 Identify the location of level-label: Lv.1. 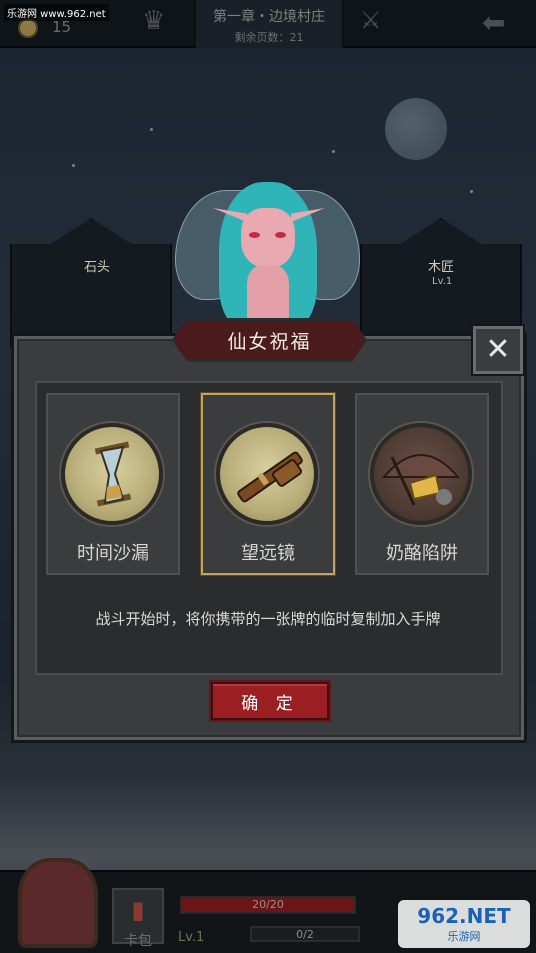
(191, 937).